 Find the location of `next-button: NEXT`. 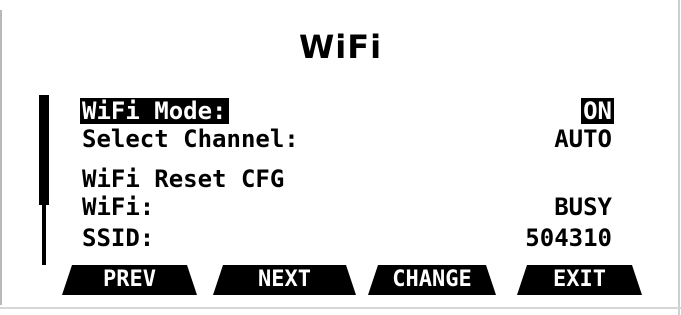

next-button: NEXT is located at coordinates (284, 280).